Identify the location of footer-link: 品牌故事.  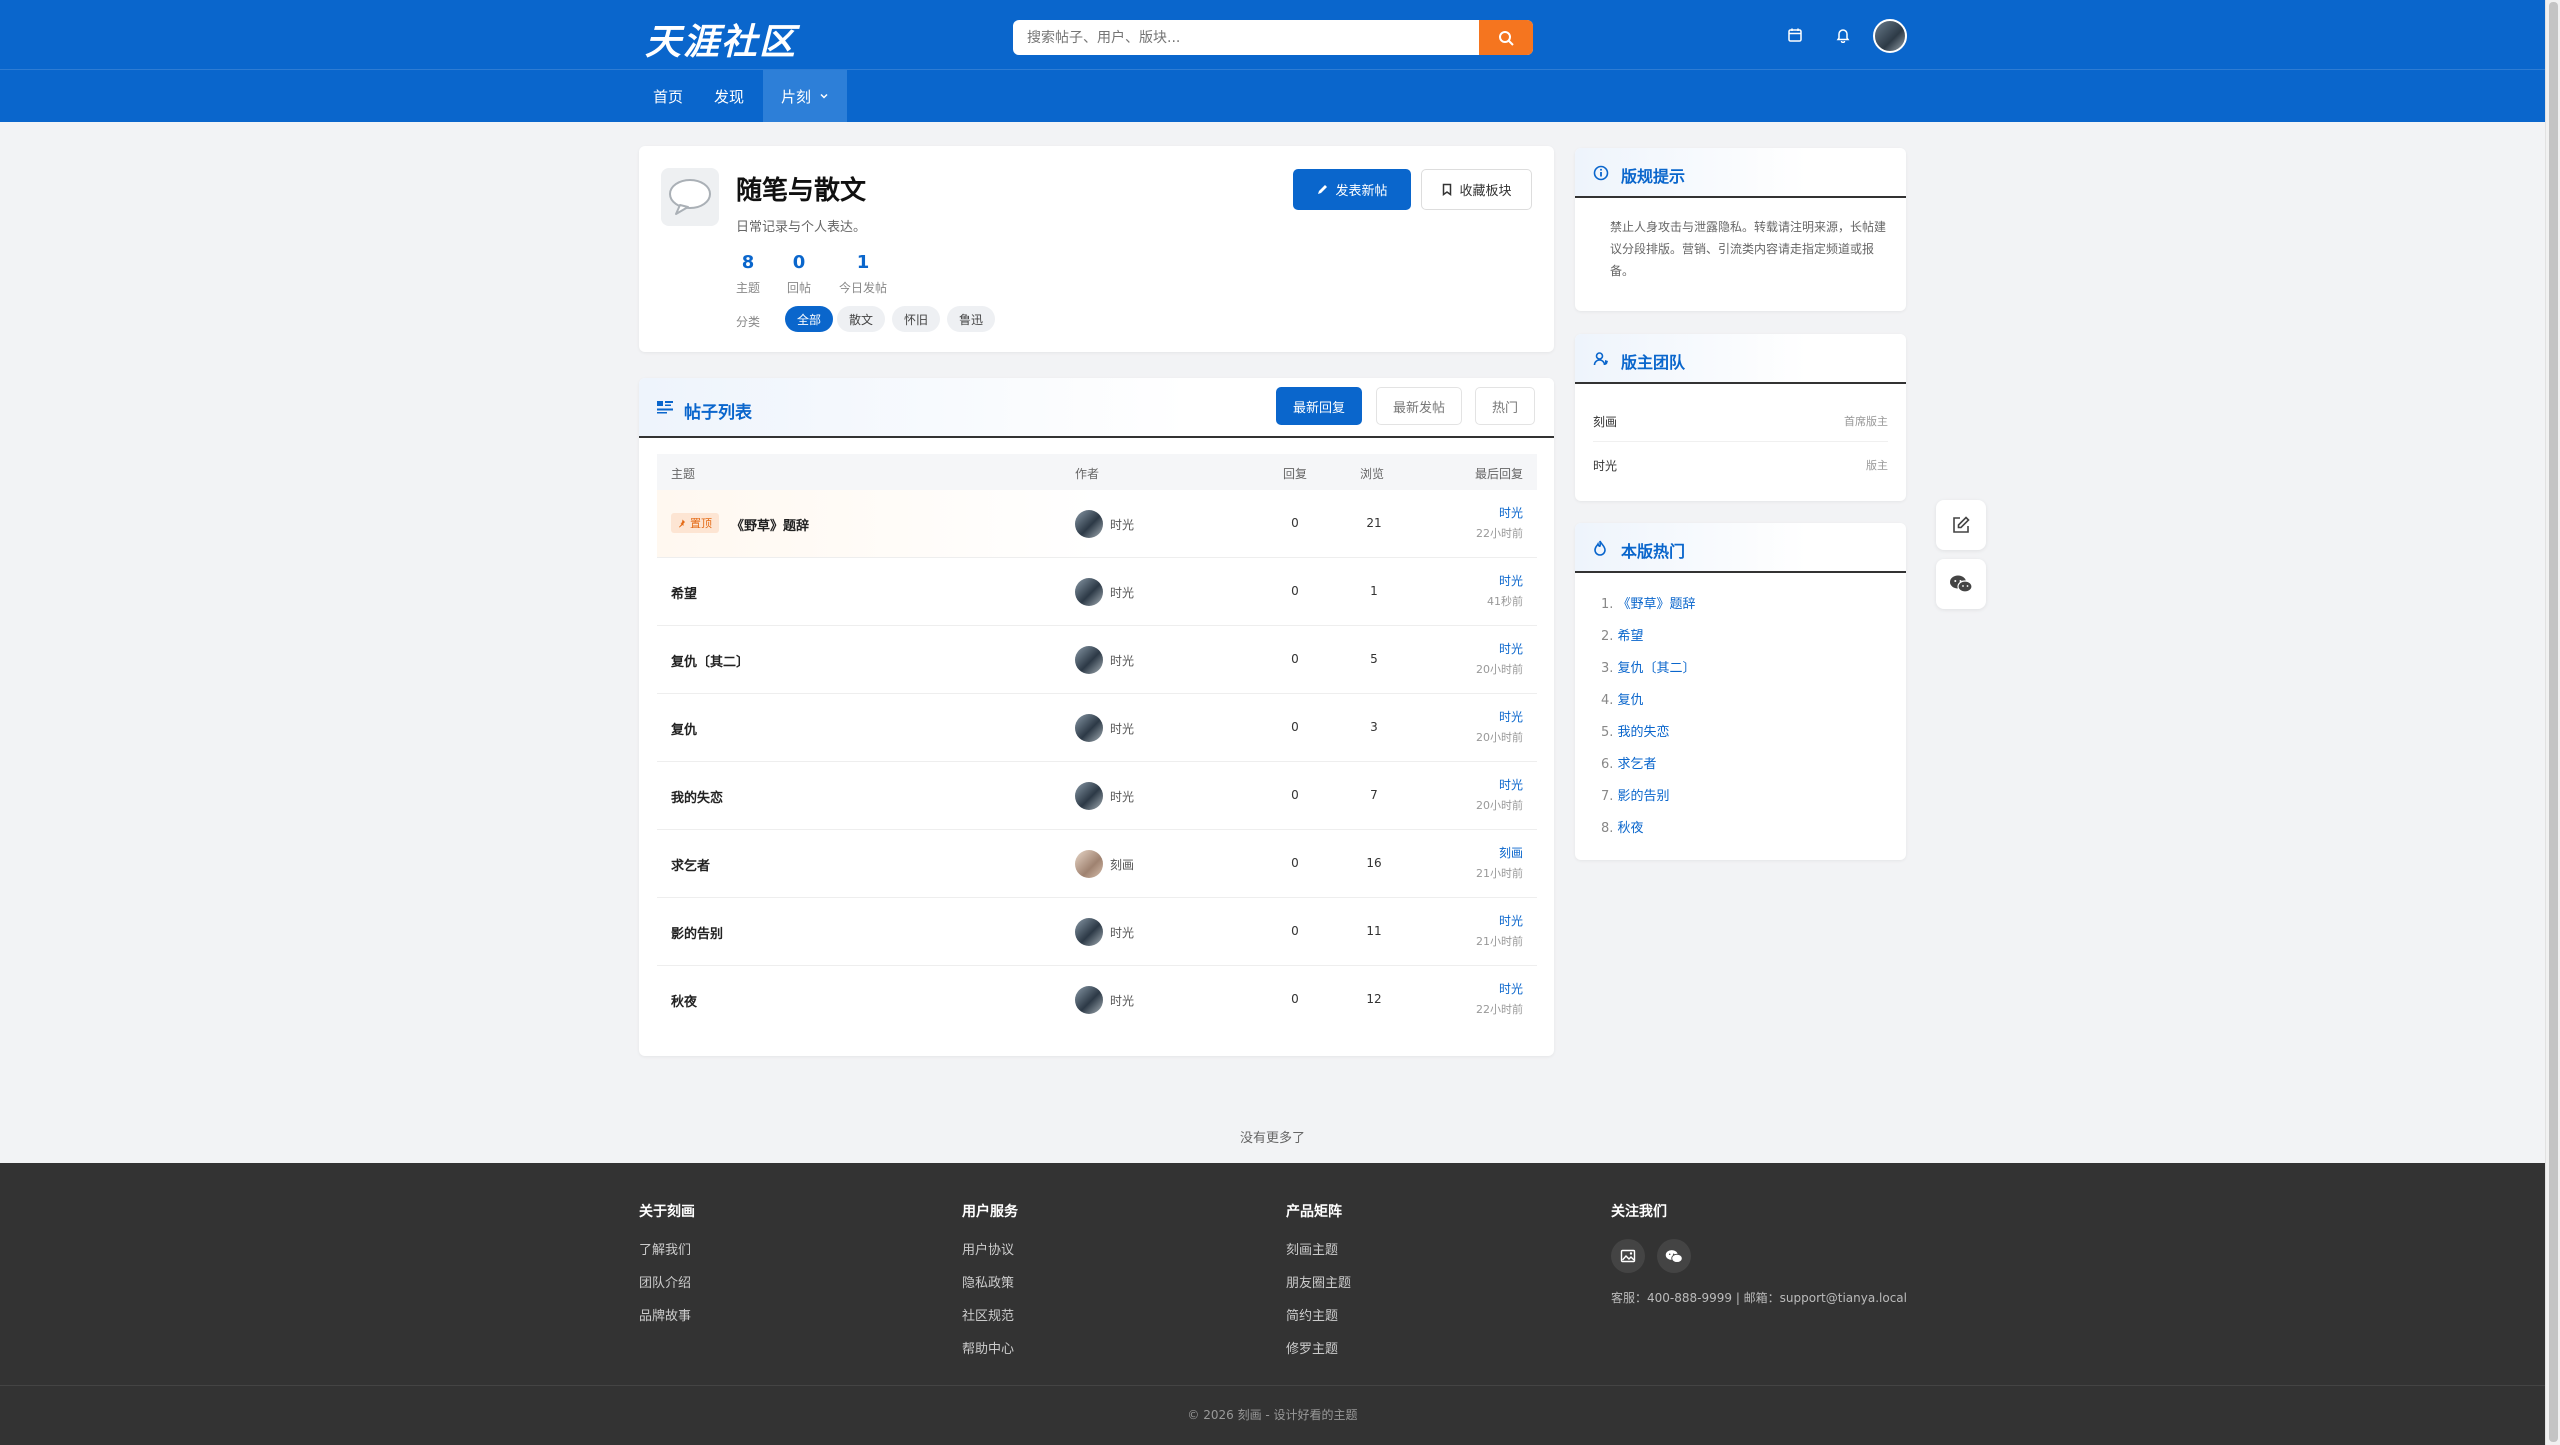
(667, 1314).